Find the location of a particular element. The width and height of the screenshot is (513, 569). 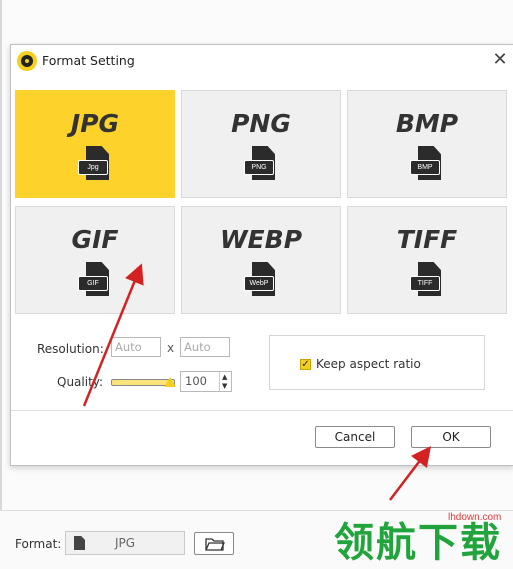

quality-label: Quality: is located at coordinates (80, 382).